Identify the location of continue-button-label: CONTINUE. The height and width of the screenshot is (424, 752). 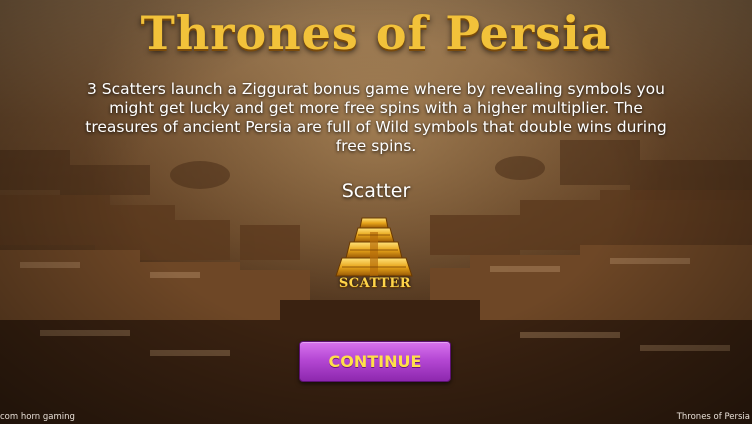
(375, 361).